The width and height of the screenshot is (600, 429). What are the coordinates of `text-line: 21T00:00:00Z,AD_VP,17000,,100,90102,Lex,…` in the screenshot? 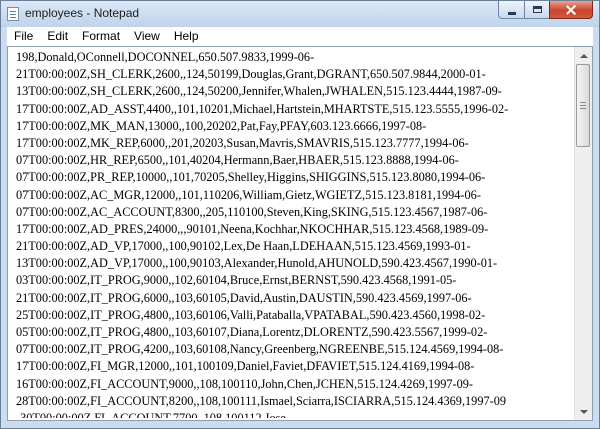 It's located at (243, 246).